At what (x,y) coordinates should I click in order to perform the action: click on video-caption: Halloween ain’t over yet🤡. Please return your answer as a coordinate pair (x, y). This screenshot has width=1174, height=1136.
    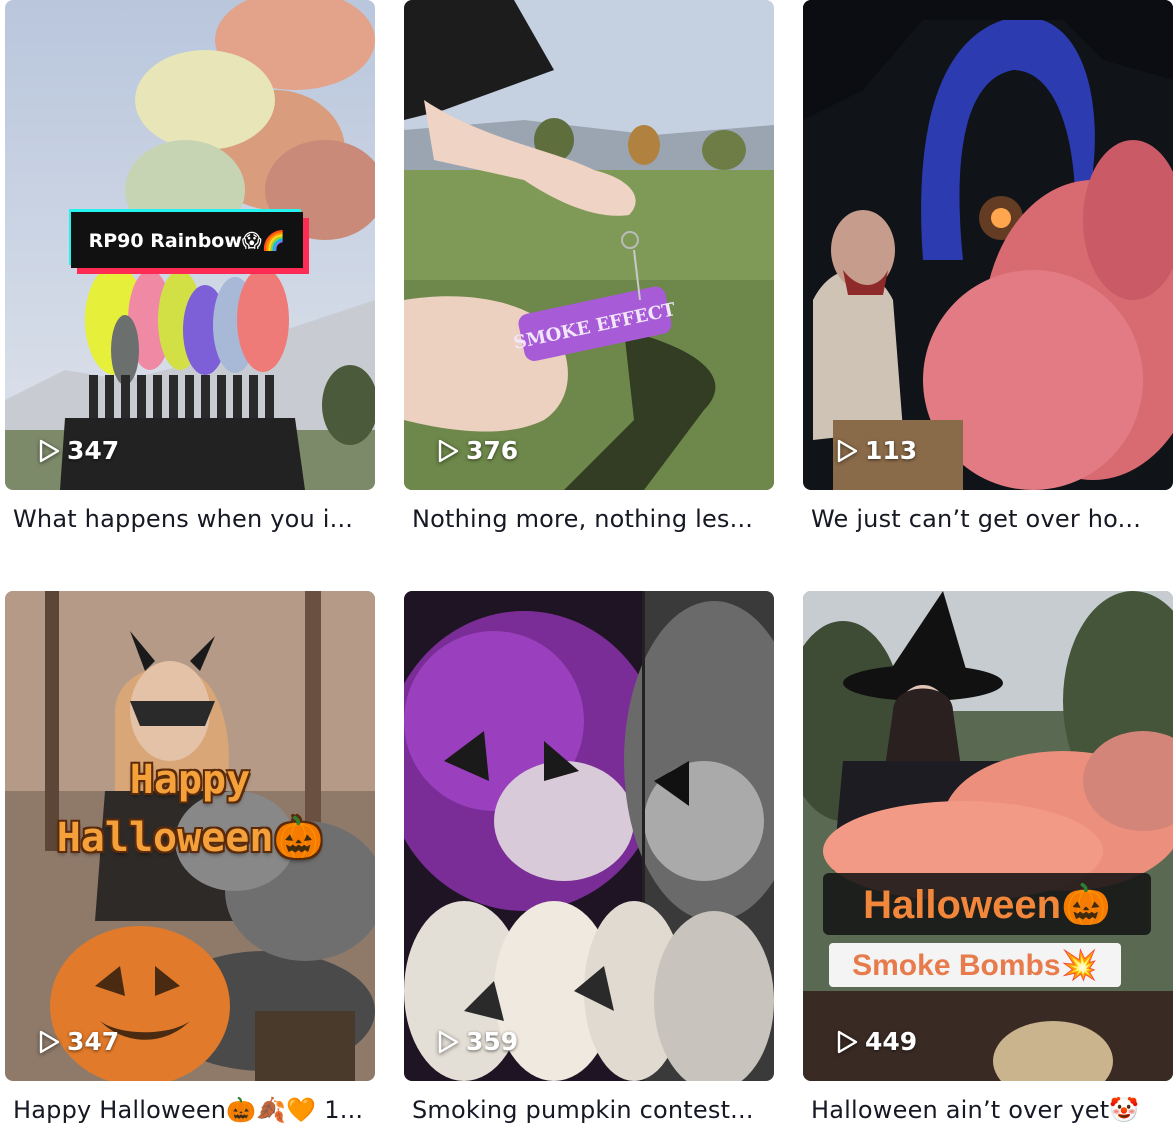
    Looking at the image, I should click on (988, 1110).